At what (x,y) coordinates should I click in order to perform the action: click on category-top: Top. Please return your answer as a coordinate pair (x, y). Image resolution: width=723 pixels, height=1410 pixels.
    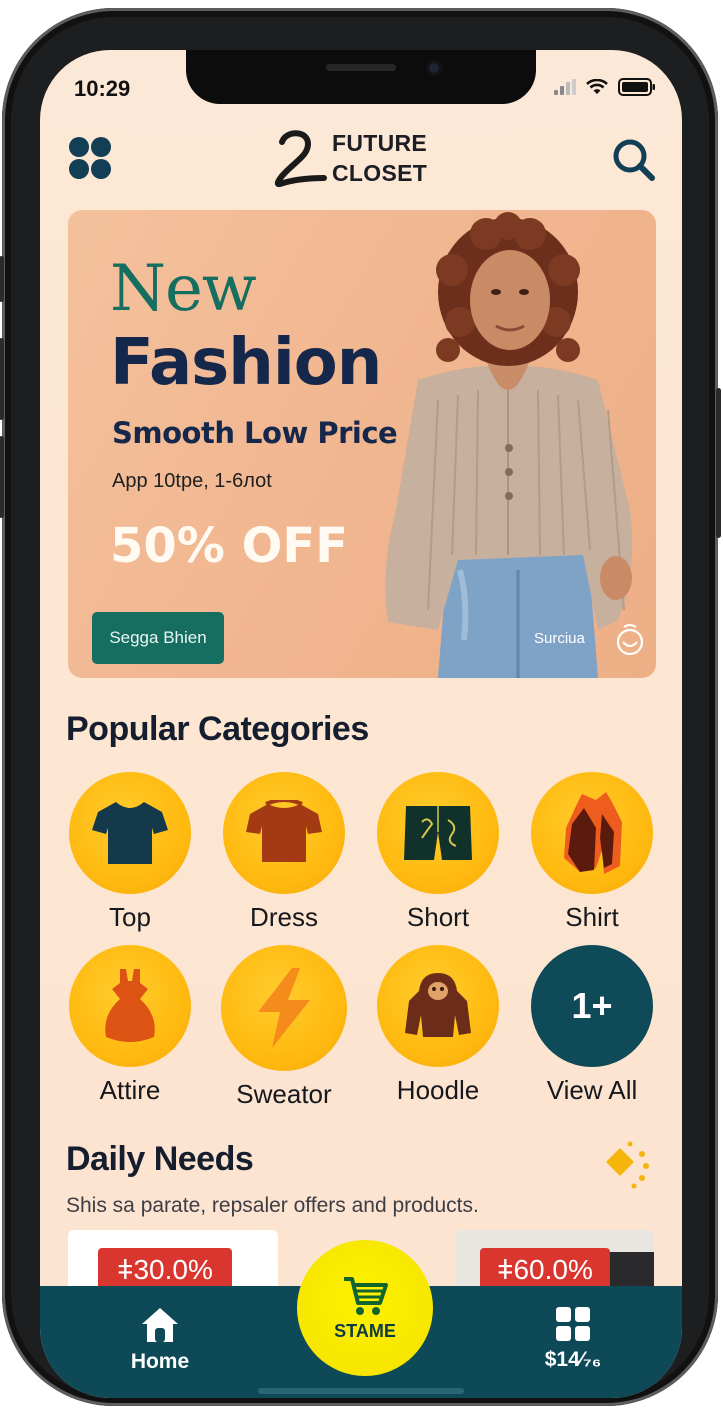
    Looking at the image, I should click on (130, 852).